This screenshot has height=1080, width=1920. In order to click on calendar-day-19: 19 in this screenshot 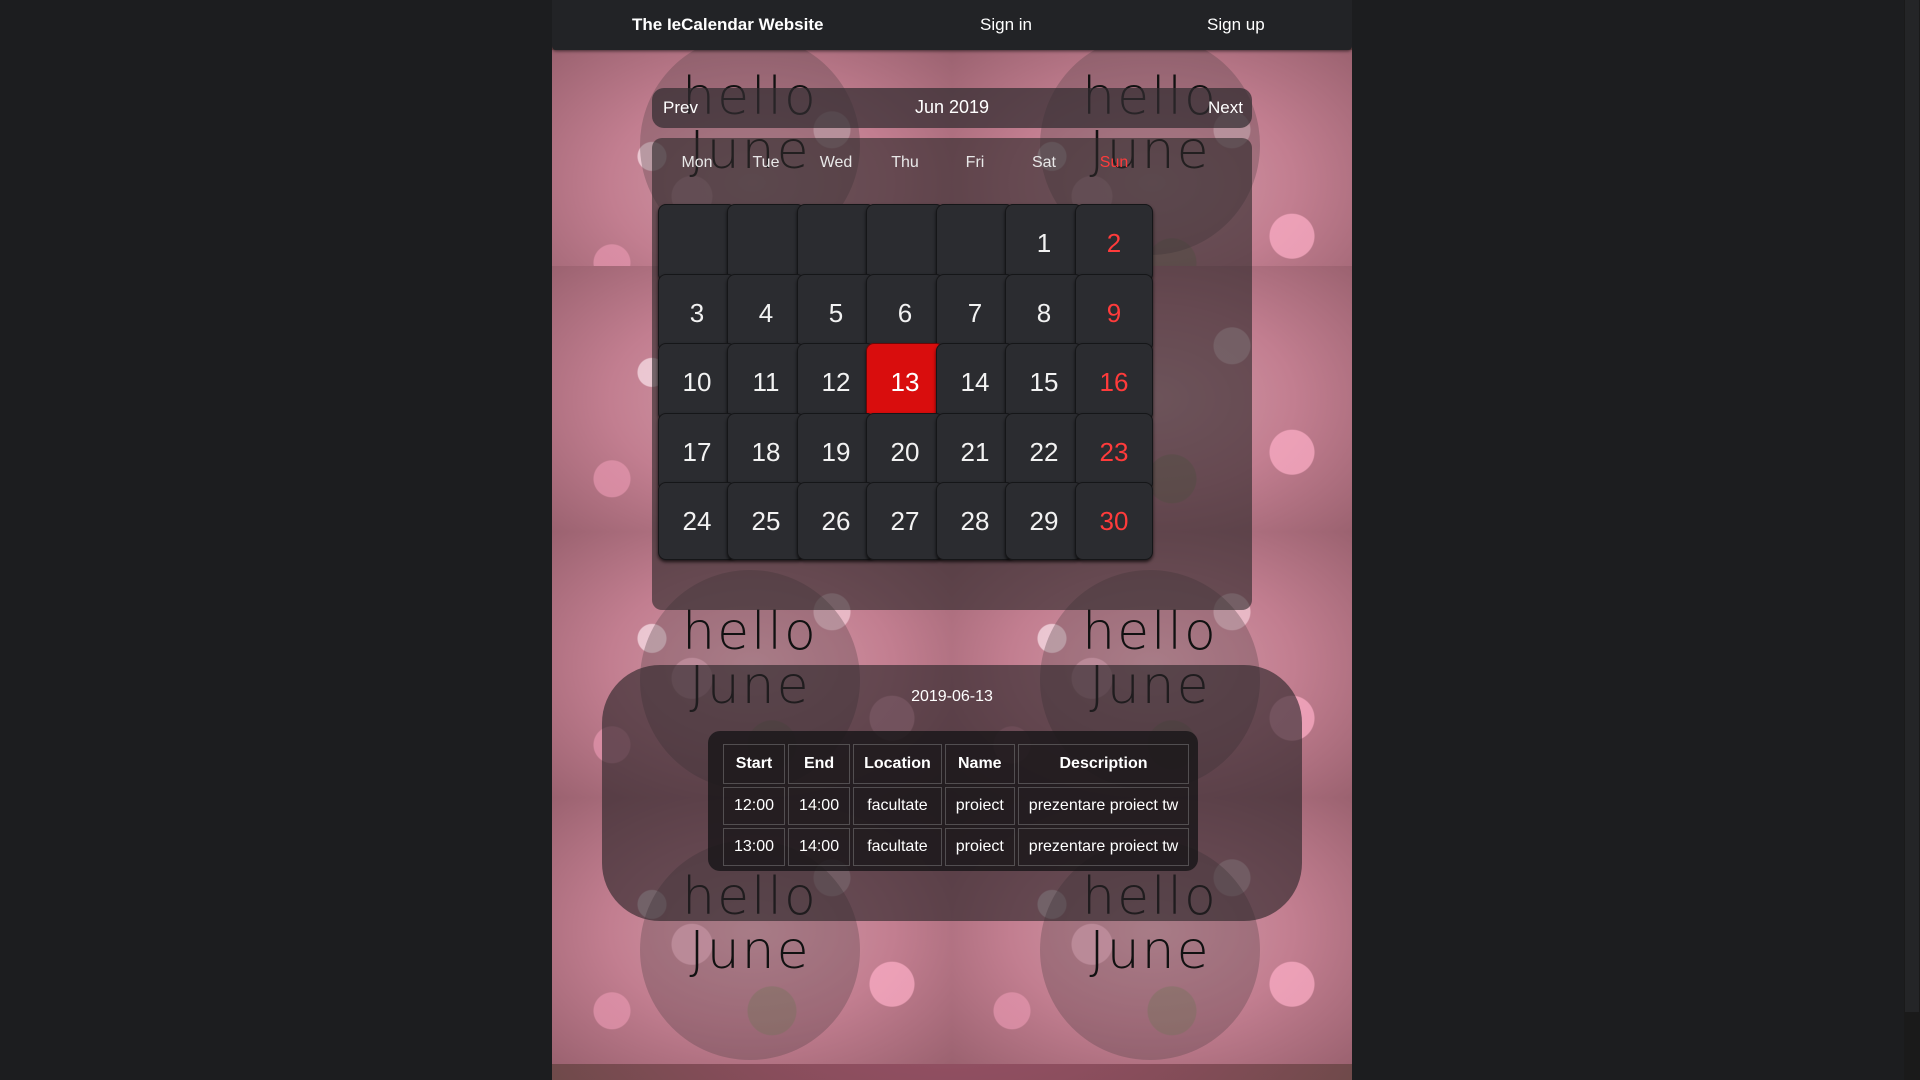, I will do `click(836, 452)`.